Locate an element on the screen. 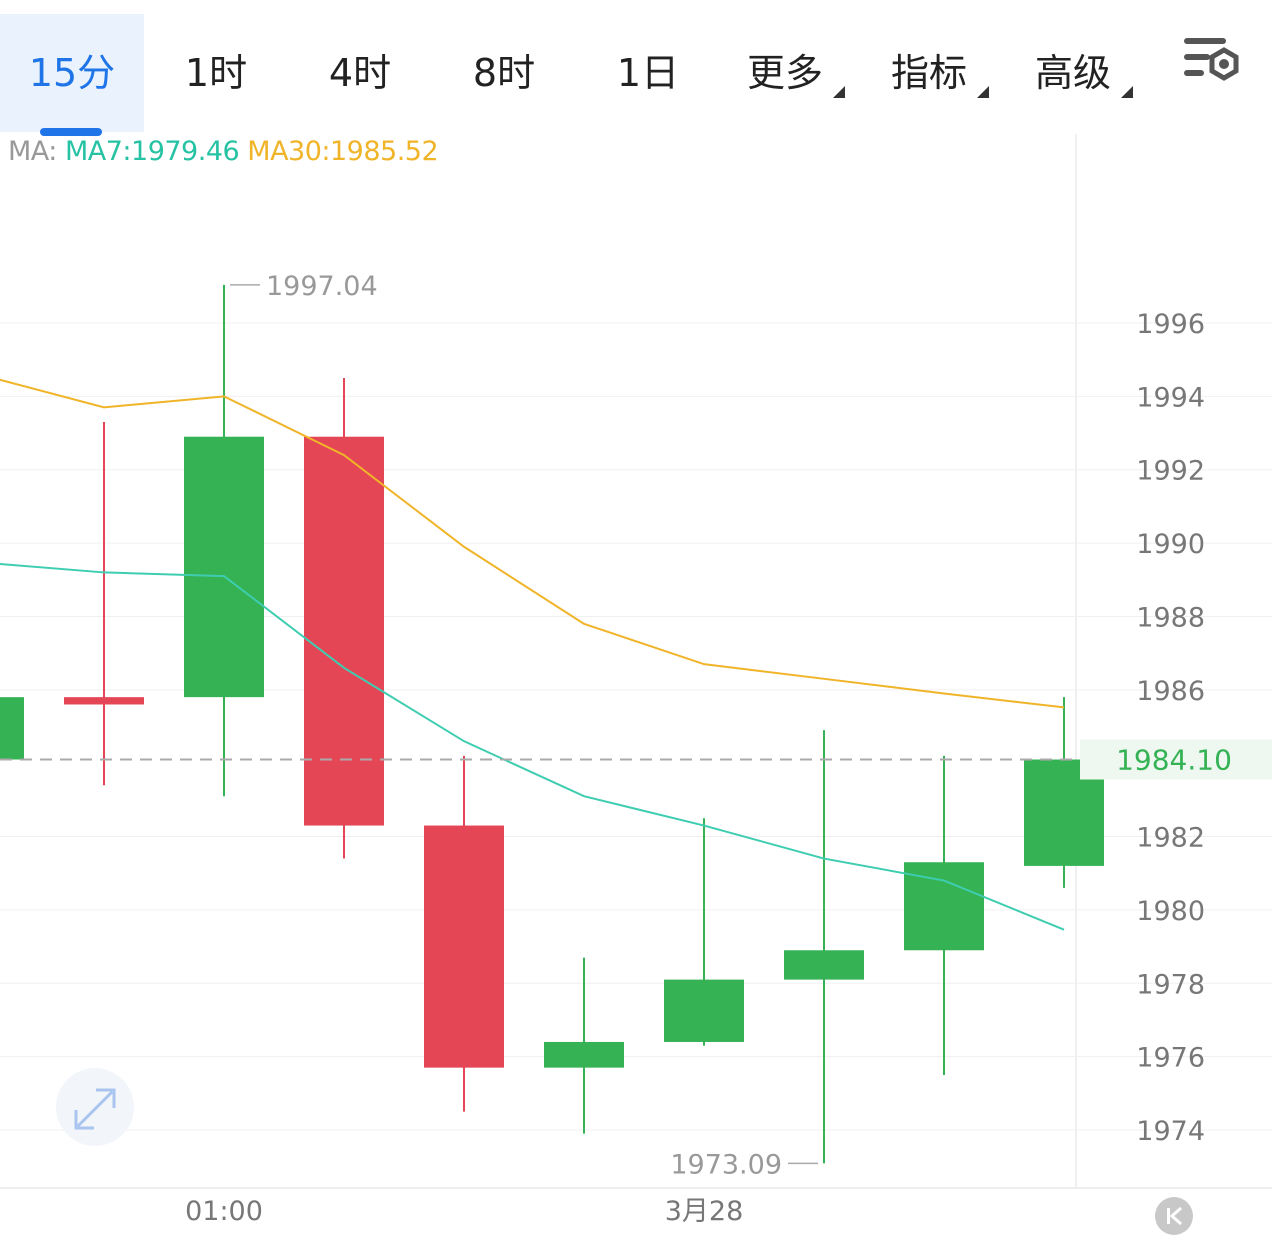  high-label: 1997.04 is located at coordinates (322, 286).